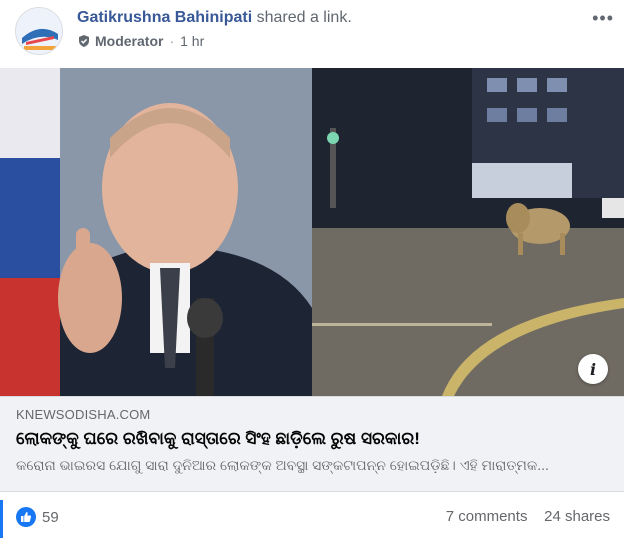 The image size is (624, 545). Describe the element at coordinates (593, 369) in the screenshot. I see `info-button: i` at that location.